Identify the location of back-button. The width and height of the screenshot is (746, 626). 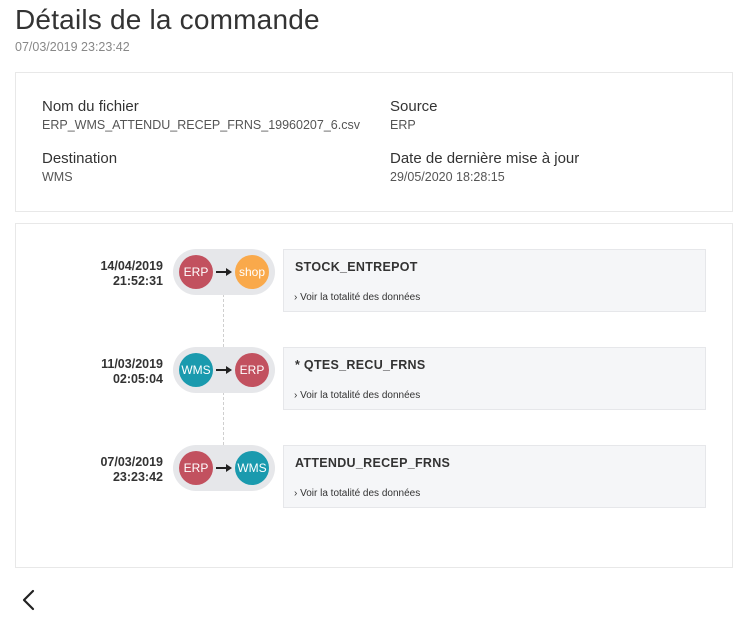
(29, 600).